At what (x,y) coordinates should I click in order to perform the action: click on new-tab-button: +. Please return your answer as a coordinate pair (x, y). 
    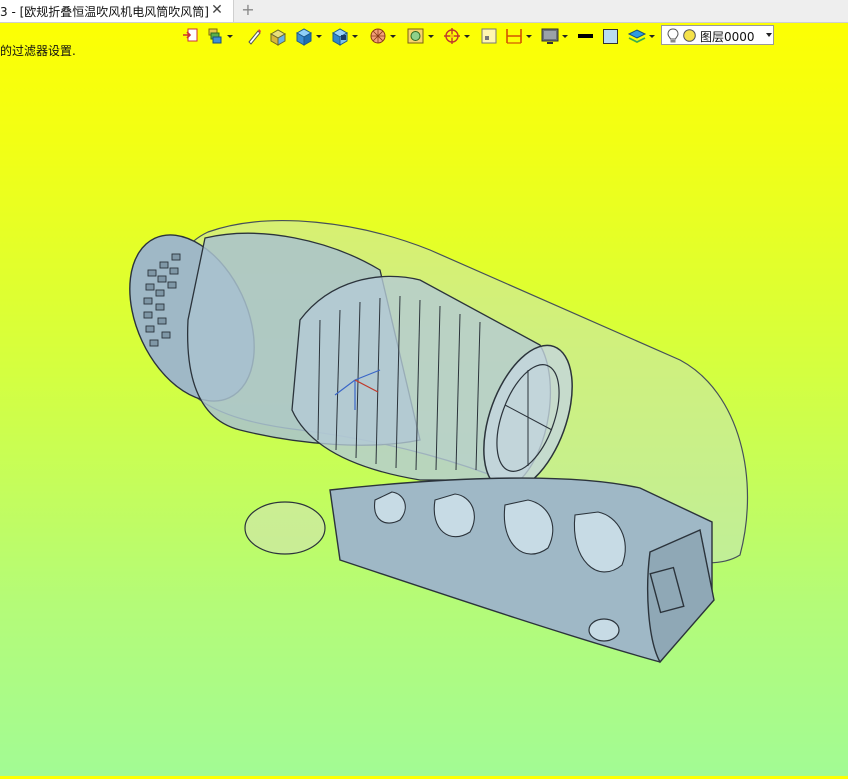
    Looking at the image, I should click on (248, 10).